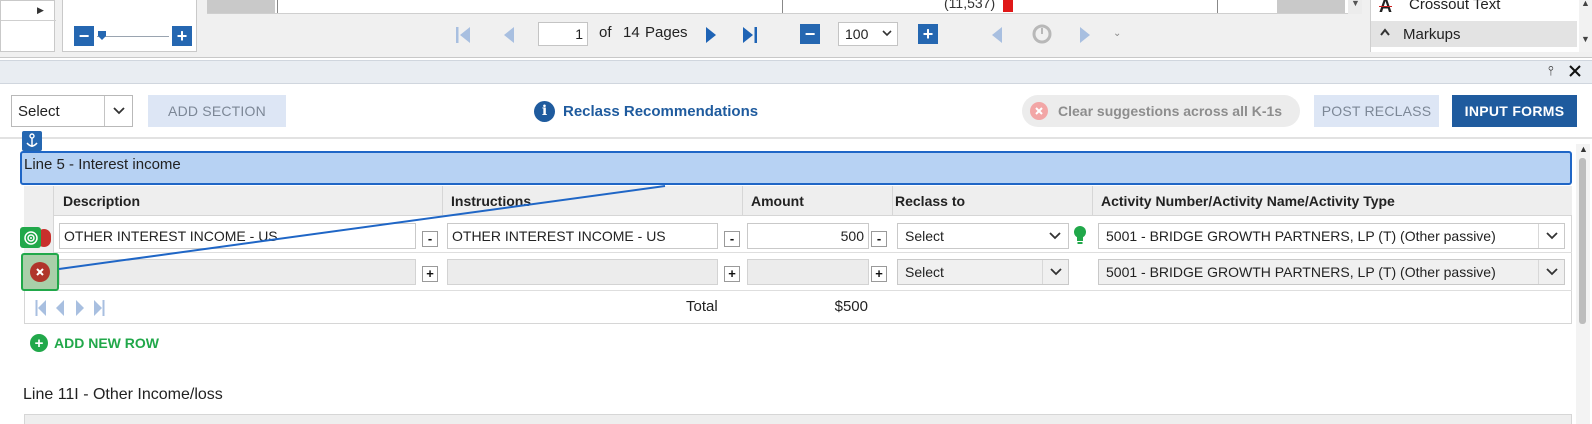  What do you see at coordinates (798, 419) in the screenshot?
I see `line-11i-grid` at bounding box center [798, 419].